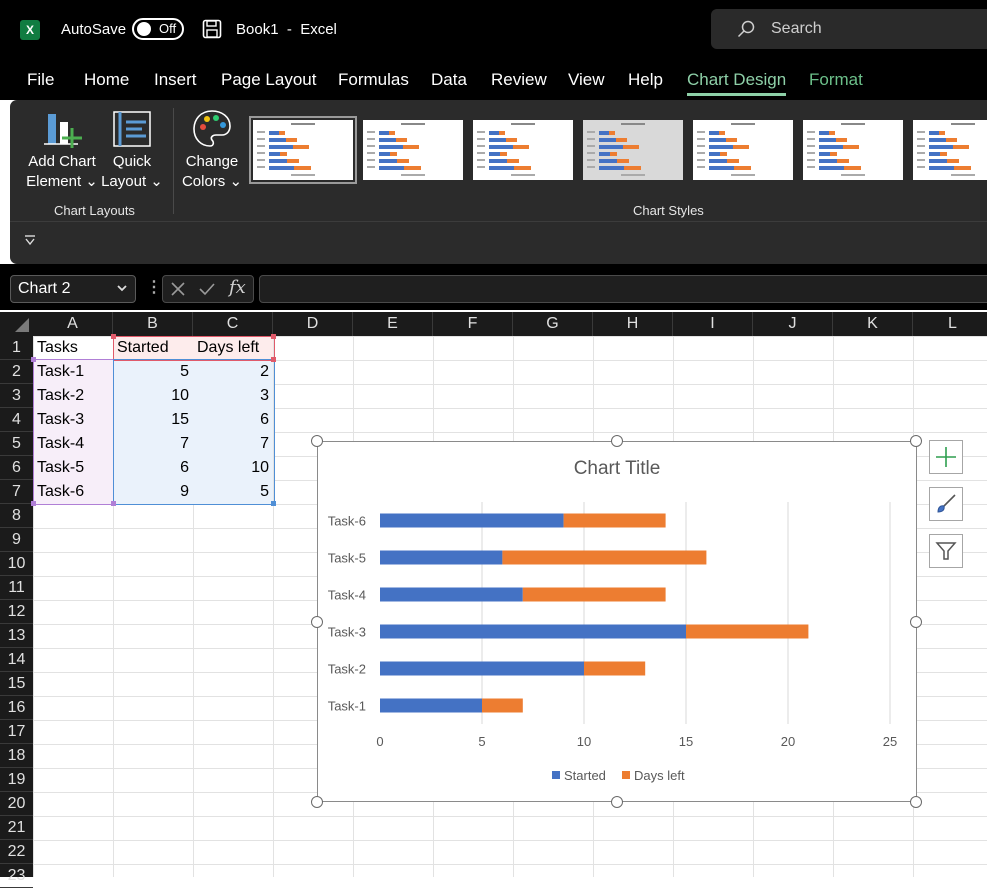 This screenshot has width=987, height=888. I want to click on name-box-value: Chart 2, so click(44, 288).